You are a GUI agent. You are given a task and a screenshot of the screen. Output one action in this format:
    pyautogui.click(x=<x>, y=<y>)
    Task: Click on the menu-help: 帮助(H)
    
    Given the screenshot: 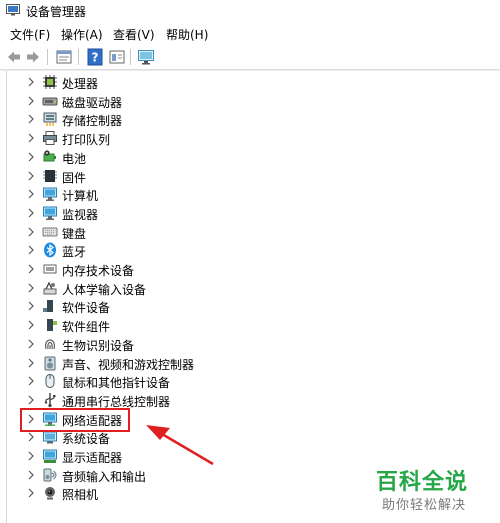 What is the action you would take?
    pyautogui.click(x=187, y=34)
    